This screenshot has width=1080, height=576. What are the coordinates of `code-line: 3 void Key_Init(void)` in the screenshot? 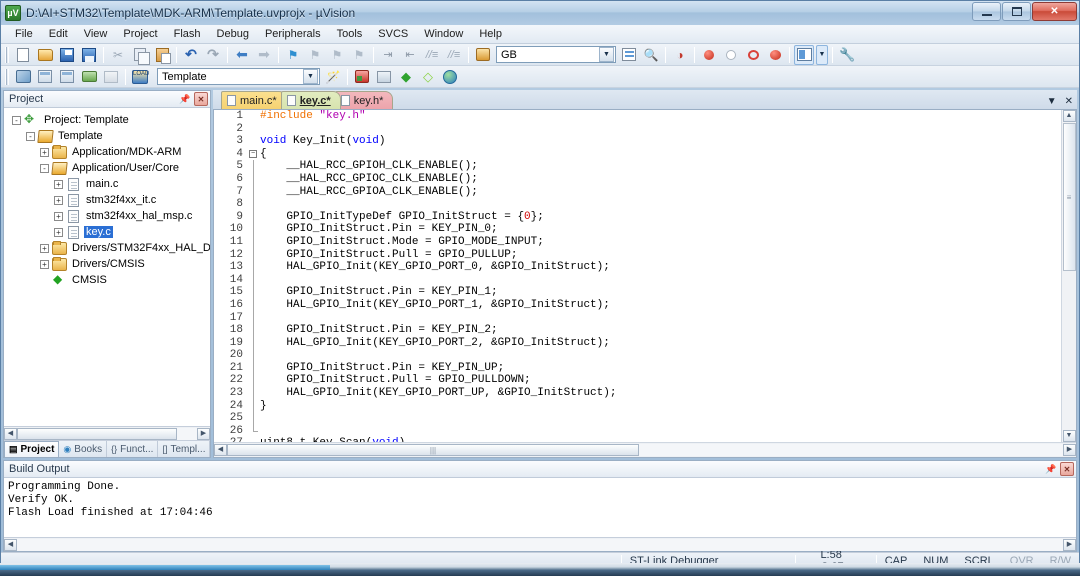 It's located at (637, 141).